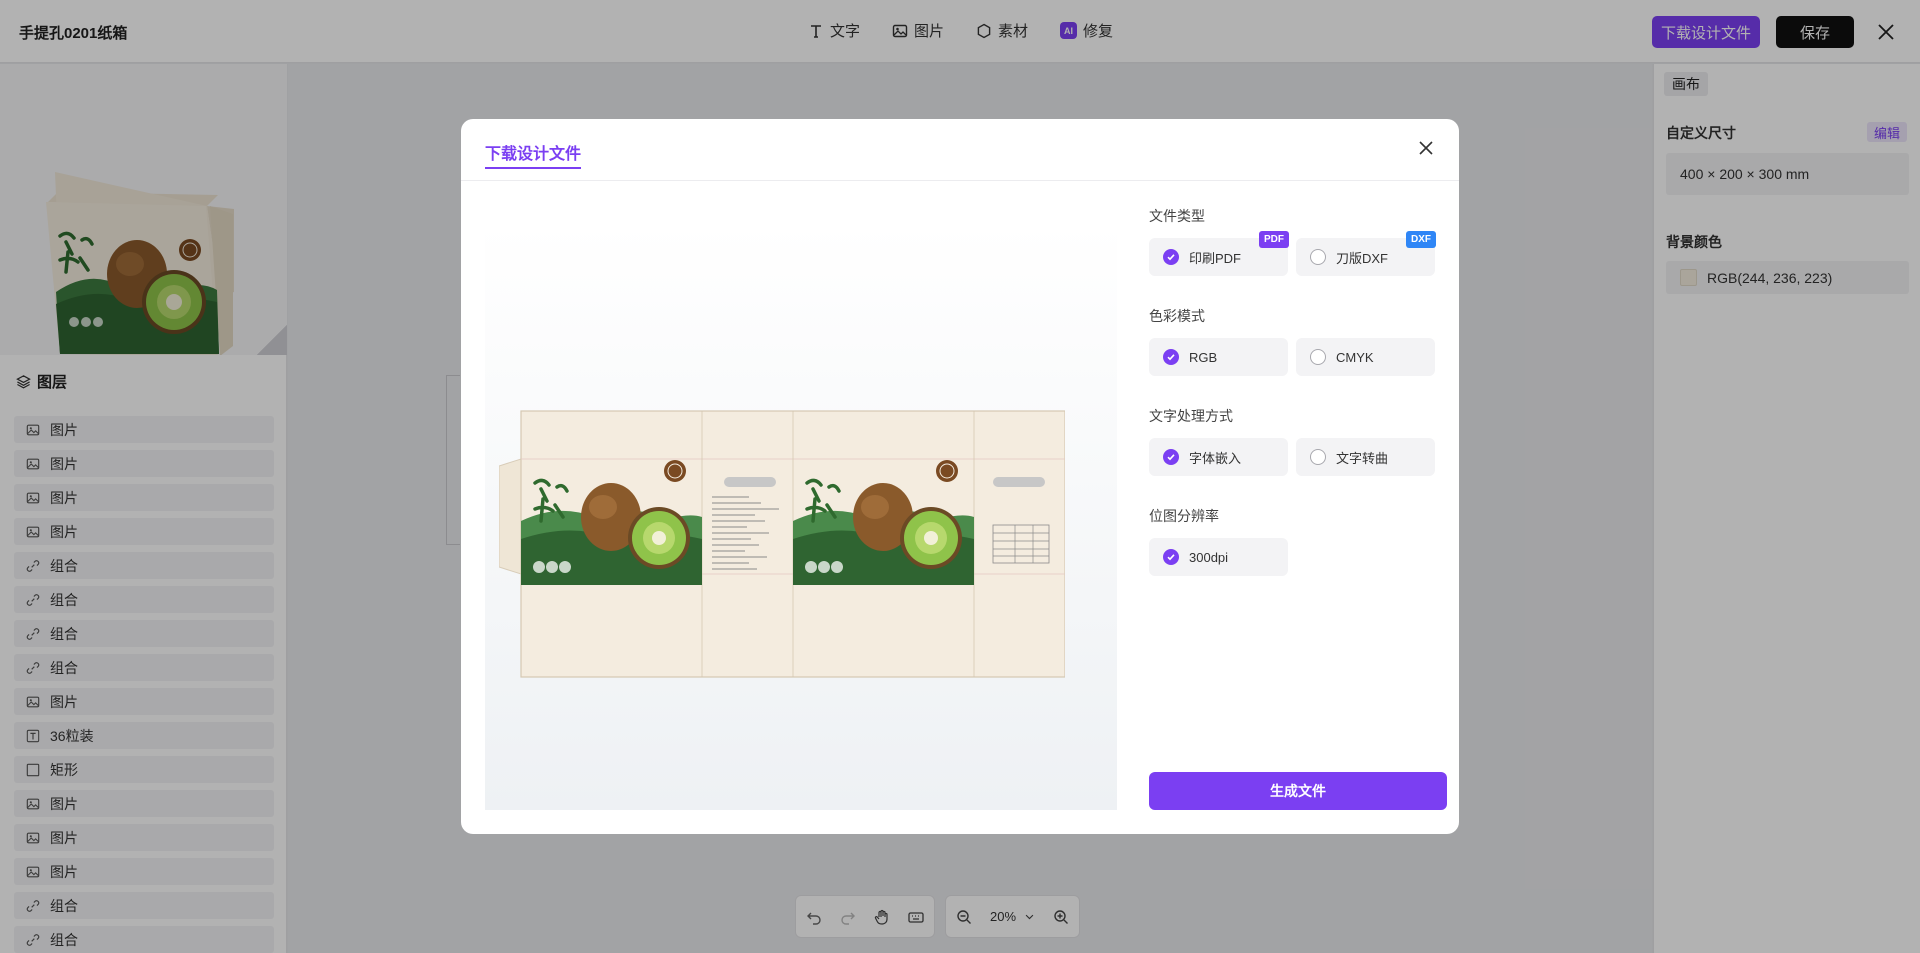  What do you see at coordinates (1184, 516) in the screenshot?
I see `option-group-label: 位图分辨率` at bounding box center [1184, 516].